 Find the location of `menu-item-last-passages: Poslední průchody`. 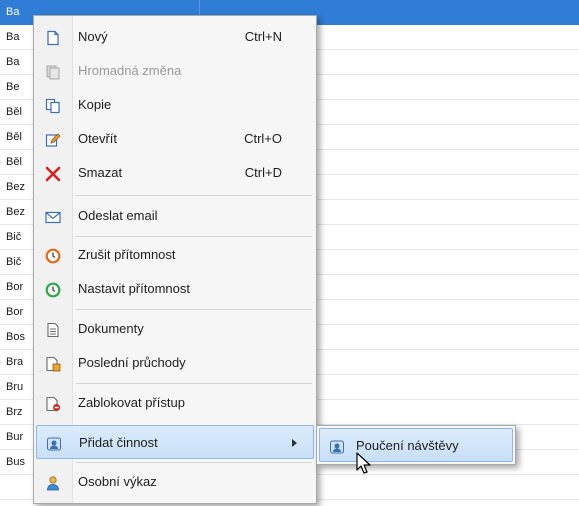

menu-item-last-passages: Poslední průchody is located at coordinates (175, 363).